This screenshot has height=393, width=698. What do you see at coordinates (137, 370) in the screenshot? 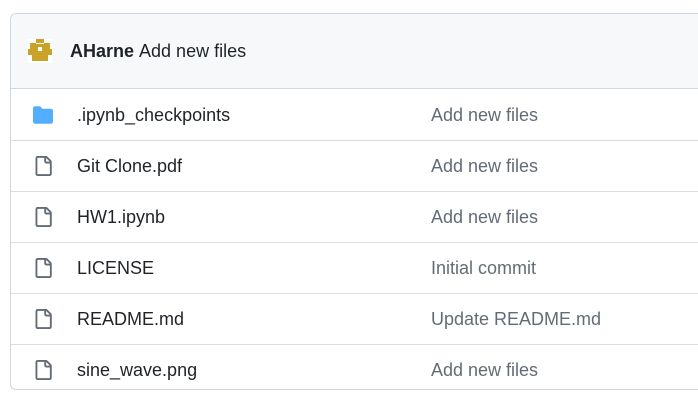
I see `file-name-link: sine_wave.png` at bounding box center [137, 370].